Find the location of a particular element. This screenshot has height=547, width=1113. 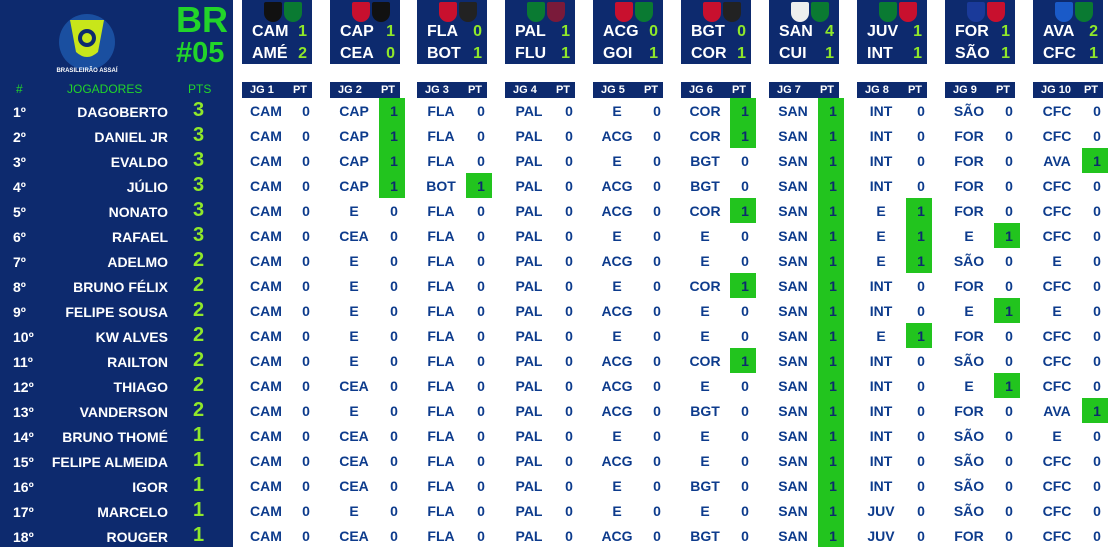

player-name: JÚLIO is located at coordinates (147, 187).